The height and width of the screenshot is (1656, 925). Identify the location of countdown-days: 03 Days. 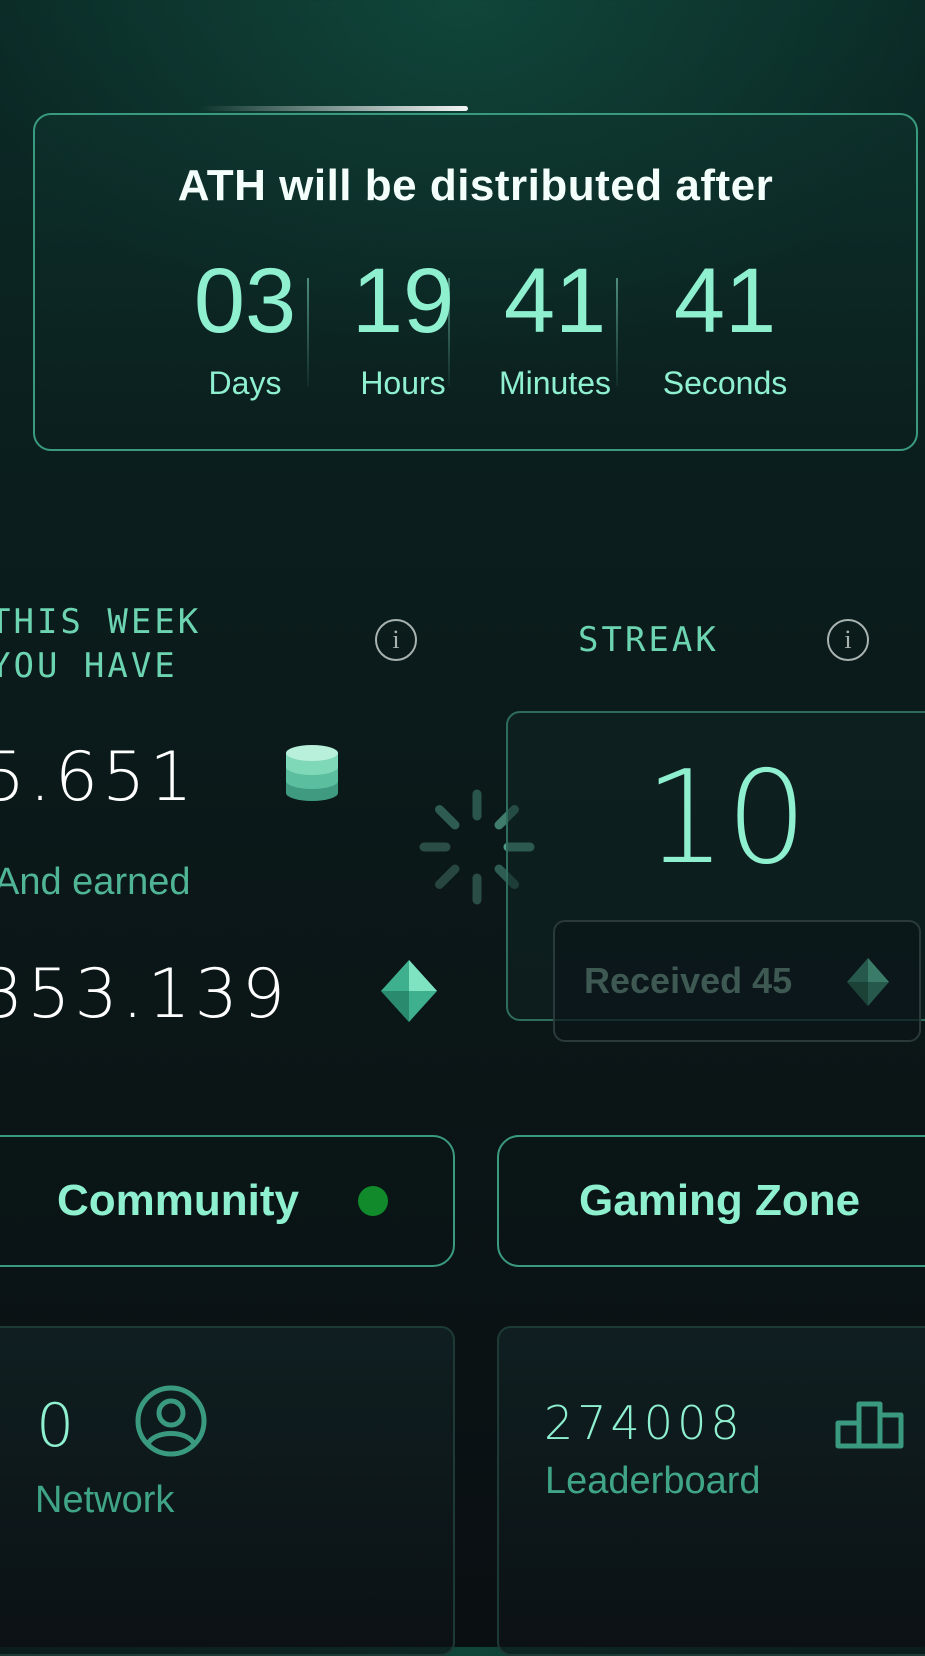
(245, 328).